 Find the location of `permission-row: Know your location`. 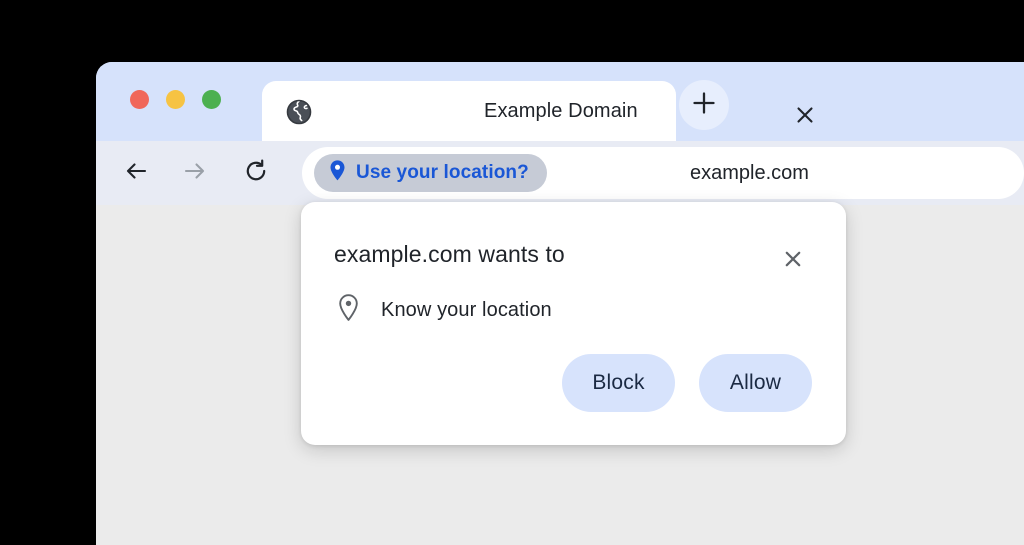

permission-row: Know your location is located at coordinates (444, 310).